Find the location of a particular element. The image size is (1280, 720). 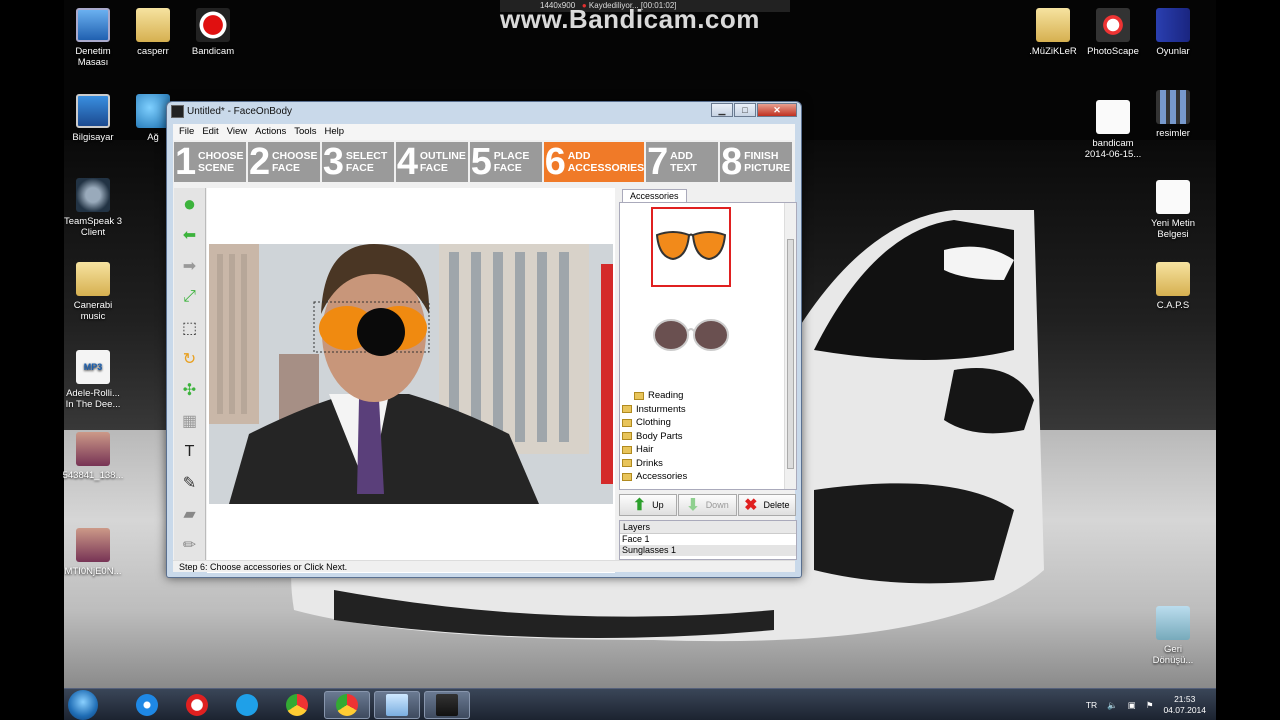

step-7-button: 7 ADD TEXT is located at coordinates (682, 162).